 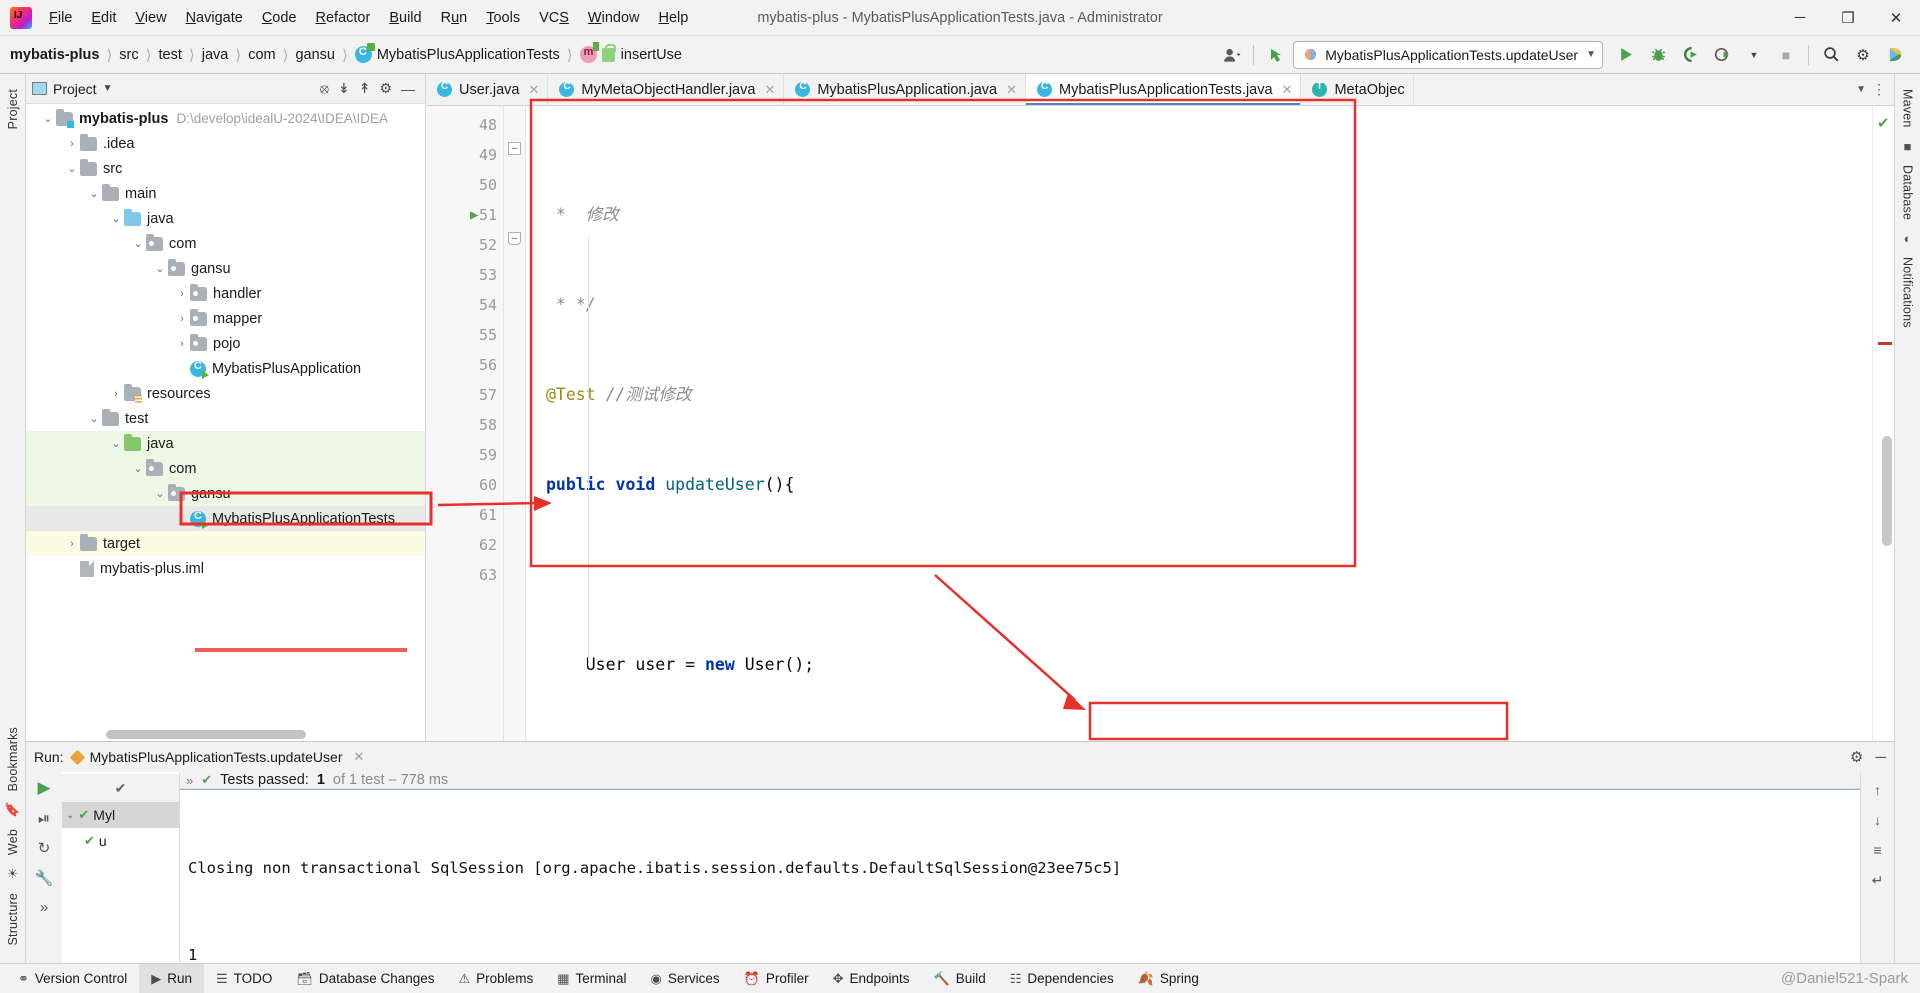 I want to click on toggle-auto-test-icon: ↻, so click(x=44, y=848).